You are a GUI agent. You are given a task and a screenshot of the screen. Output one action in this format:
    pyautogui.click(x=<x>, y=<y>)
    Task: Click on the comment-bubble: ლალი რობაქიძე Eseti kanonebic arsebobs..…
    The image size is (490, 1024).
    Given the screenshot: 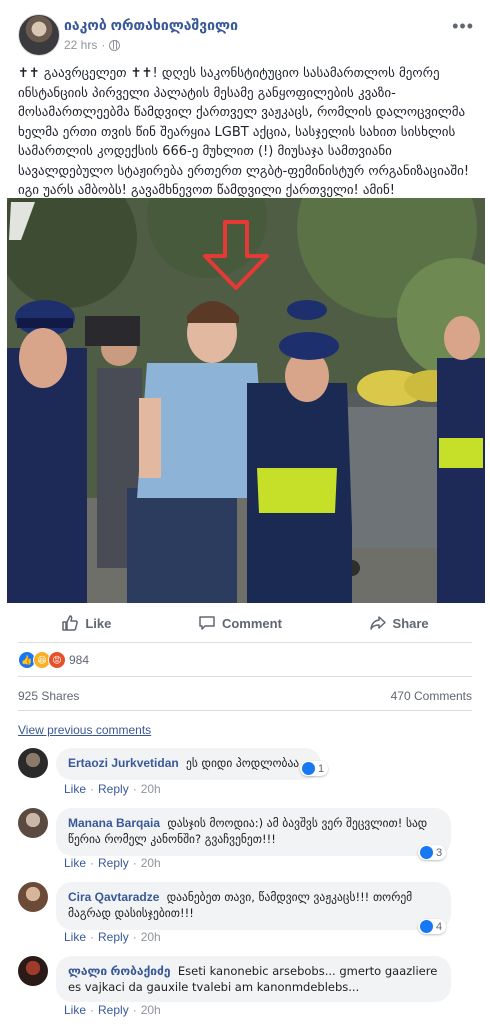 What is the action you would take?
    pyautogui.click(x=253, y=979)
    